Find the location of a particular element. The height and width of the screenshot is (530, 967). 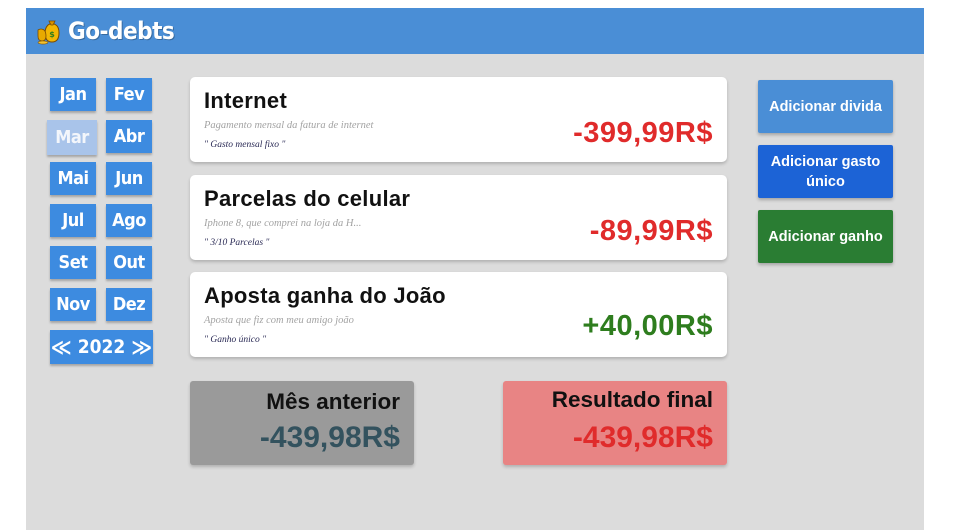

previous-month-summary: Mês anterior -439,98R$ is located at coordinates (302, 423).